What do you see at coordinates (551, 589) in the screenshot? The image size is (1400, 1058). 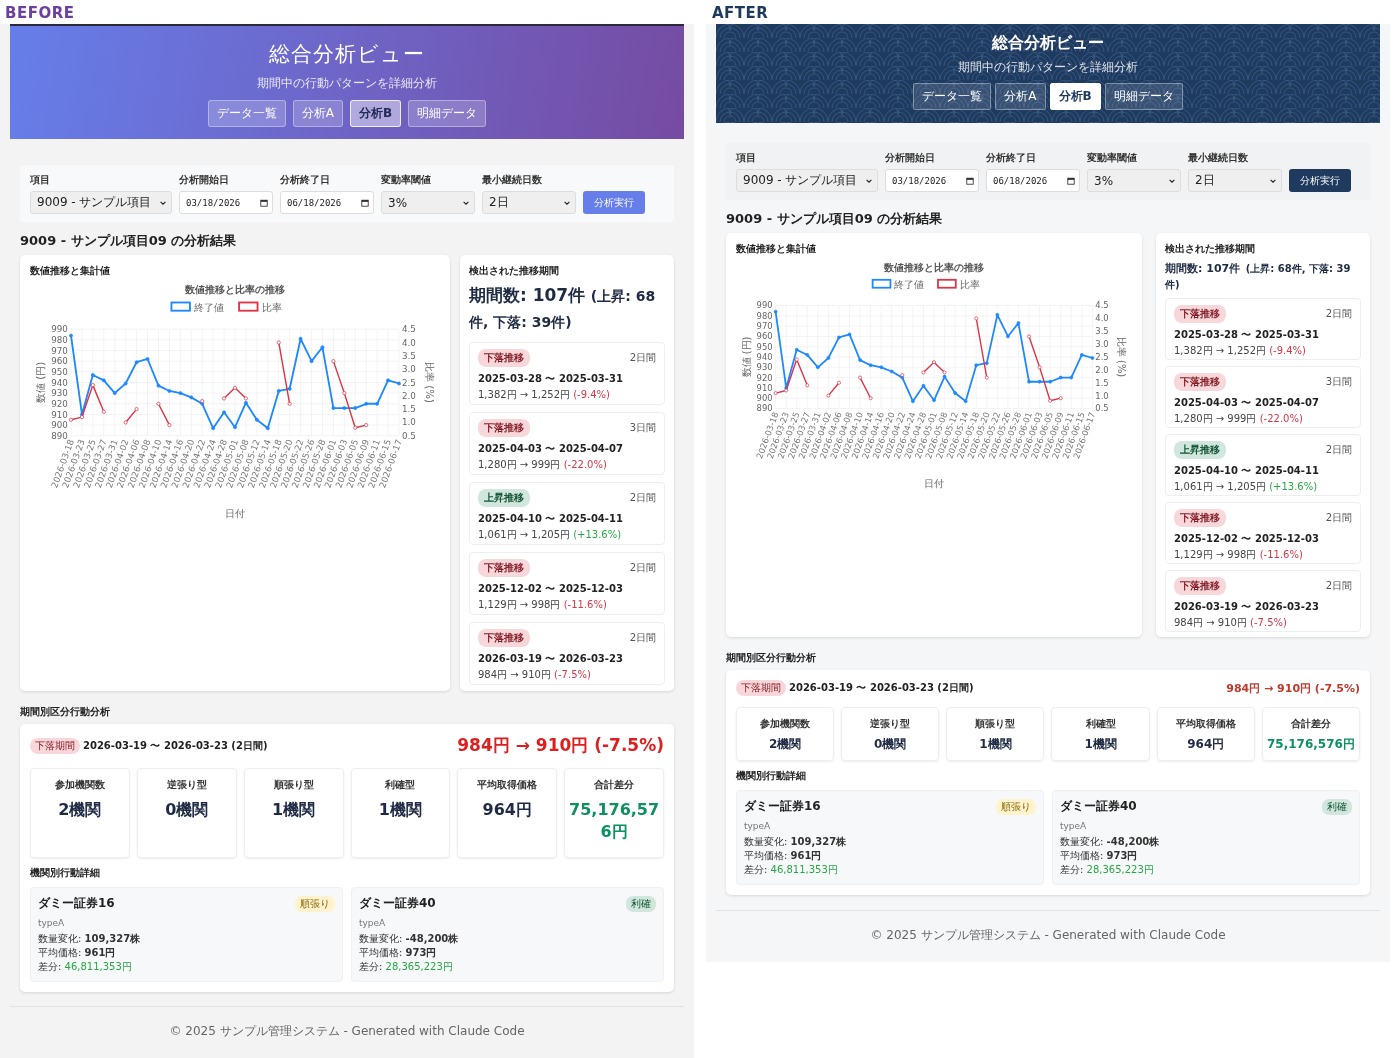 I see `date-range: 2025-12-02 〜 2025-12-03` at bounding box center [551, 589].